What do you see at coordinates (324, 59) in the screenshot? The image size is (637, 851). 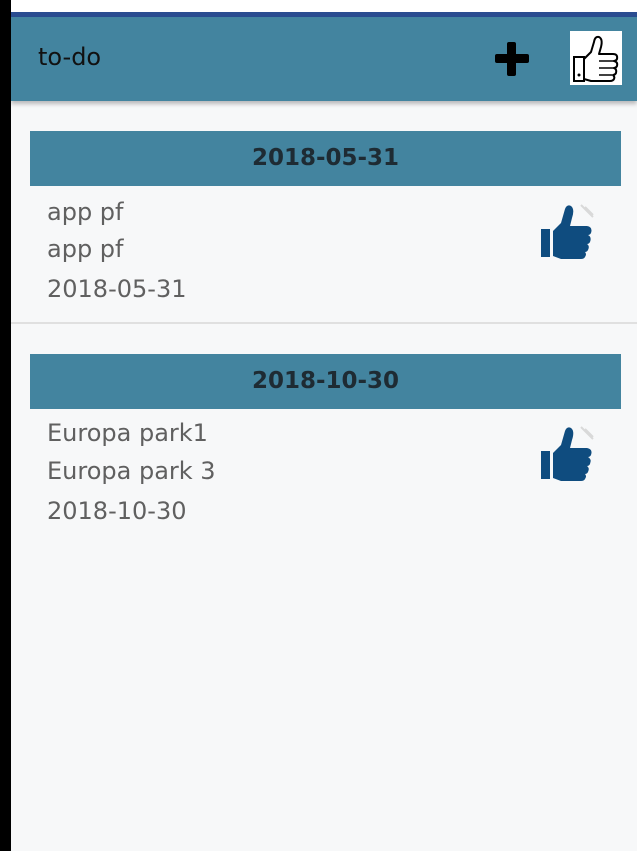 I see `app-bar: to-do` at bounding box center [324, 59].